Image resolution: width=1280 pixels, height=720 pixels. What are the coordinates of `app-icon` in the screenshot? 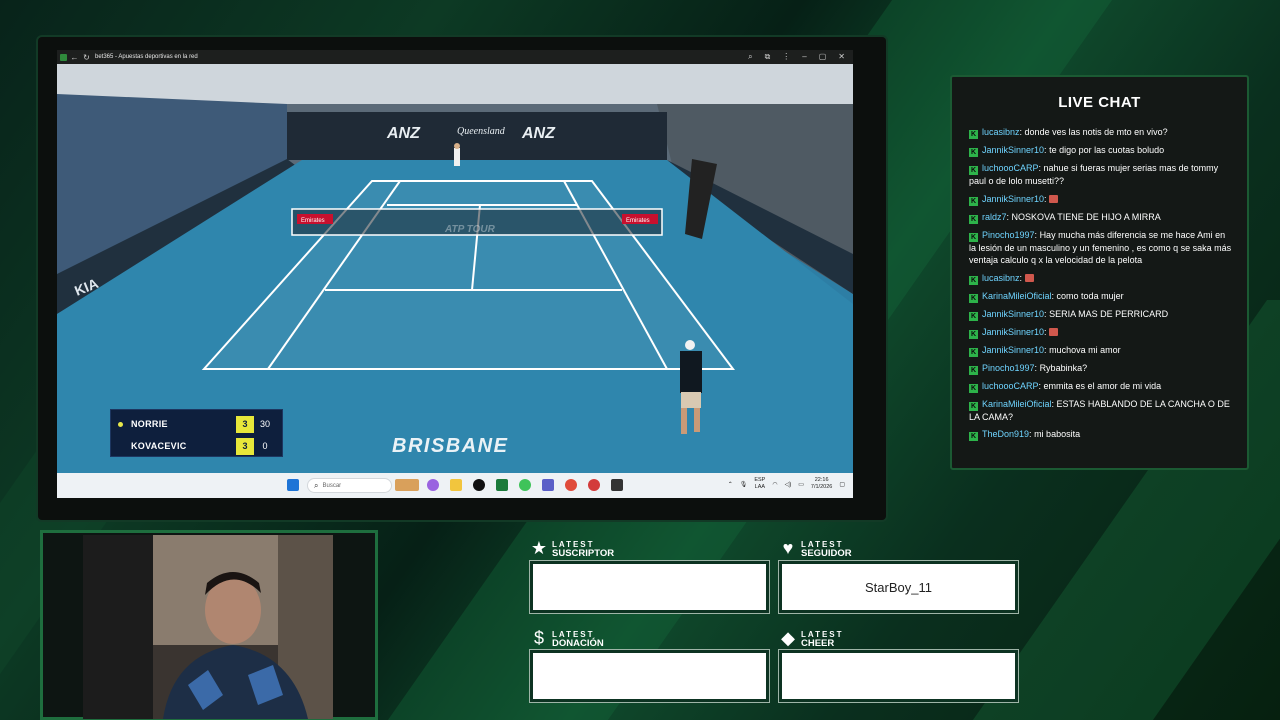 It's located at (594, 485).